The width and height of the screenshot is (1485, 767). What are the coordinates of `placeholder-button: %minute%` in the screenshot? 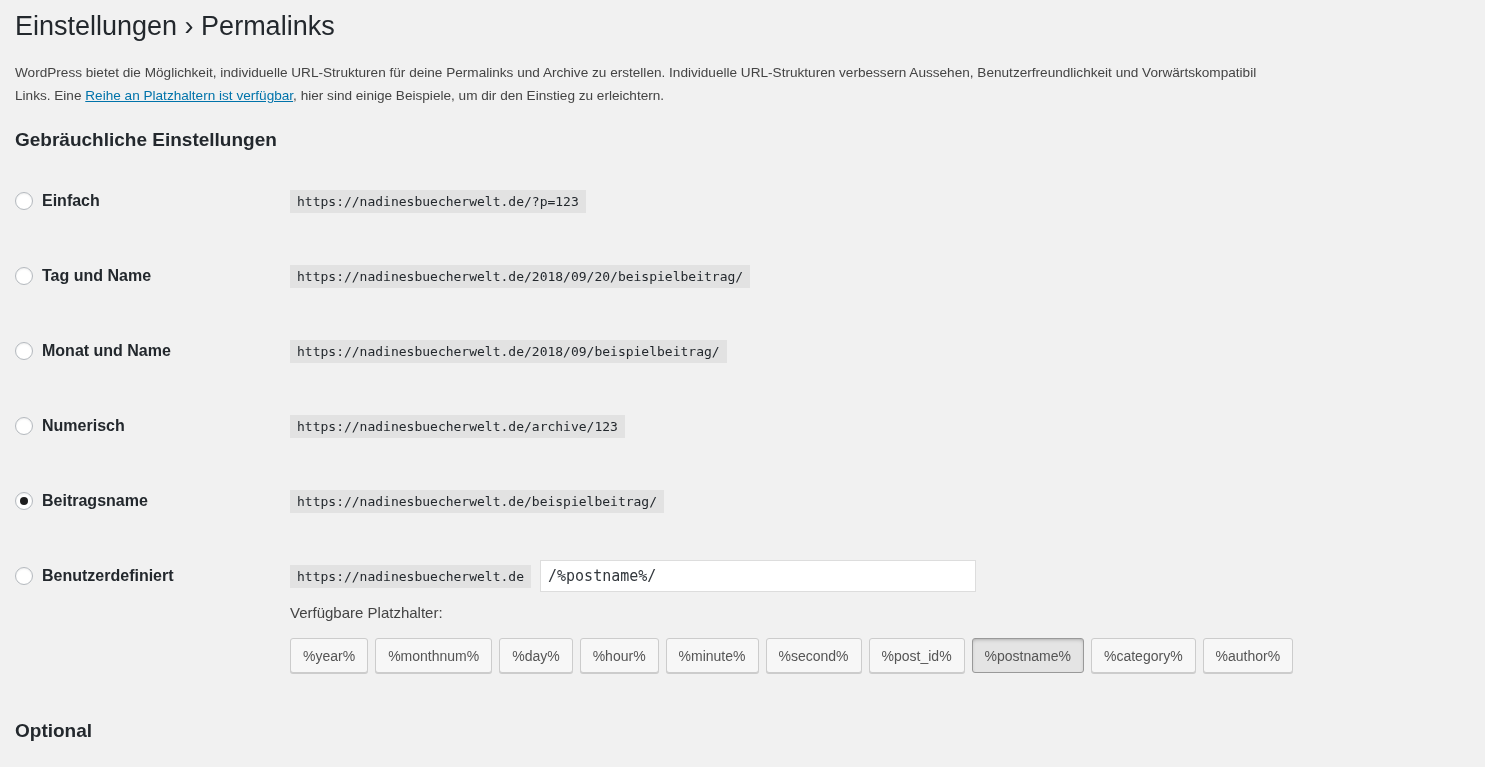 It's located at (712, 655).